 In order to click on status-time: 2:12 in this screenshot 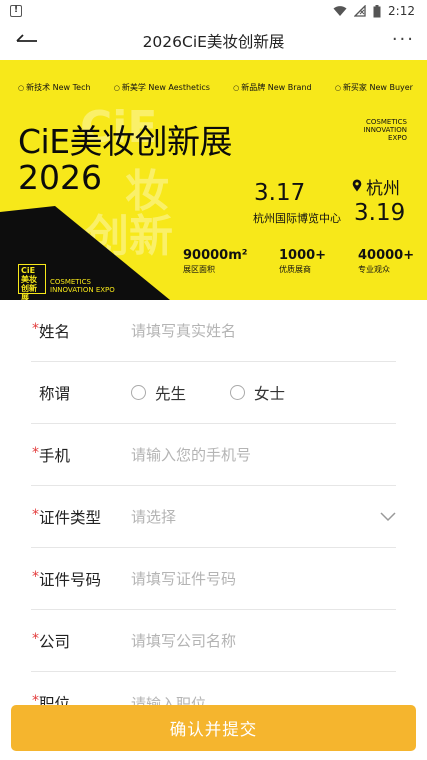, I will do `click(401, 11)`.